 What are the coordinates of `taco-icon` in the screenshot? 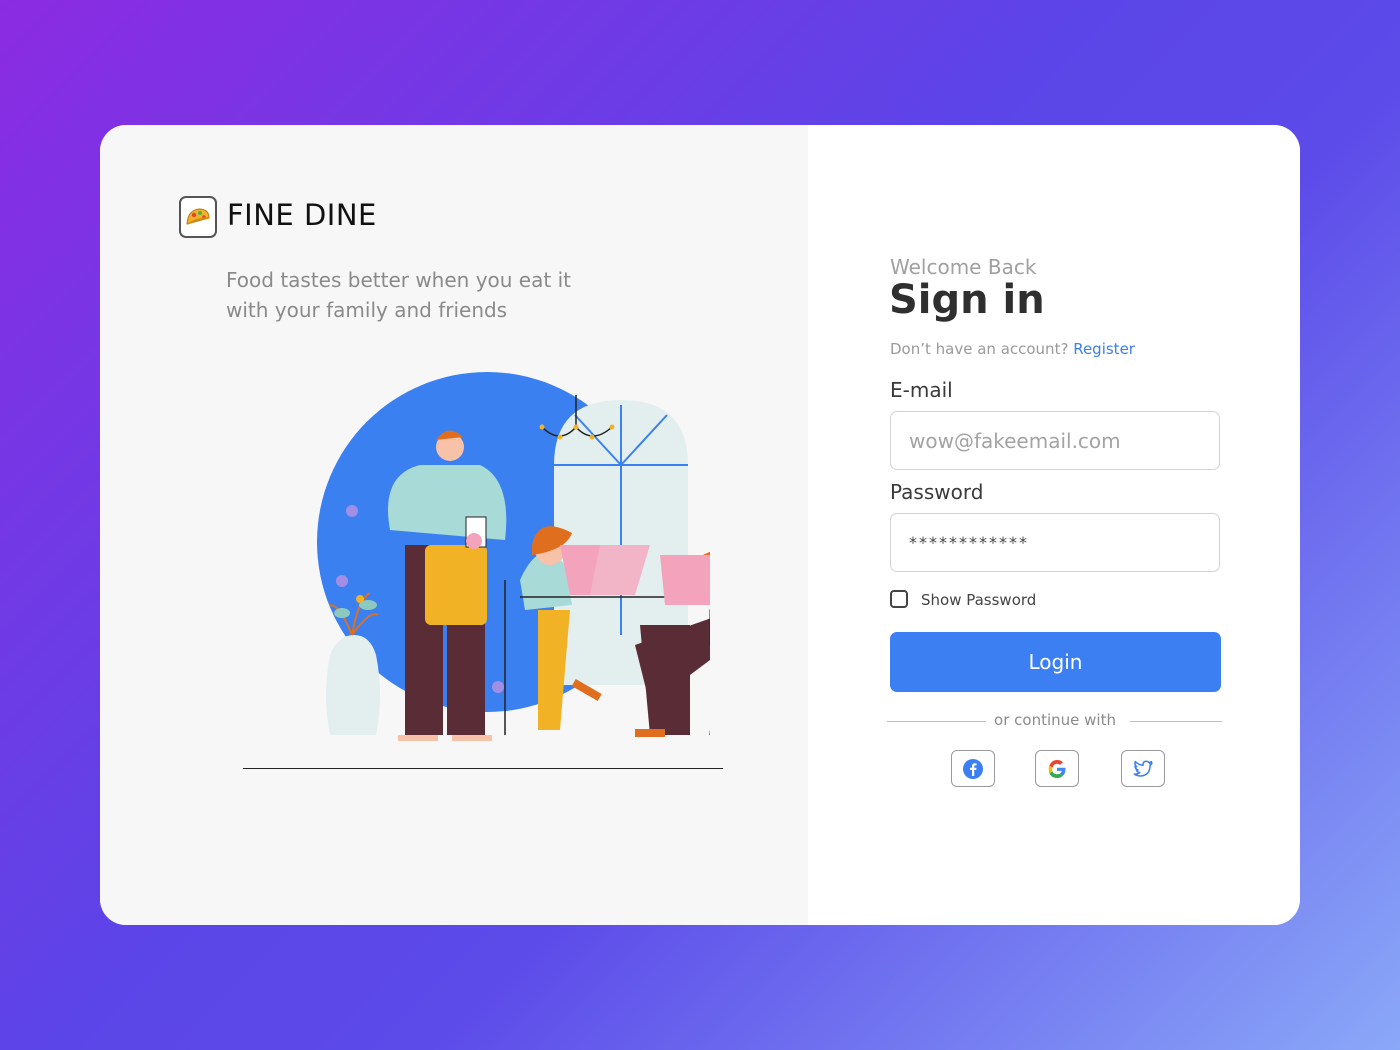 It's located at (198, 217).